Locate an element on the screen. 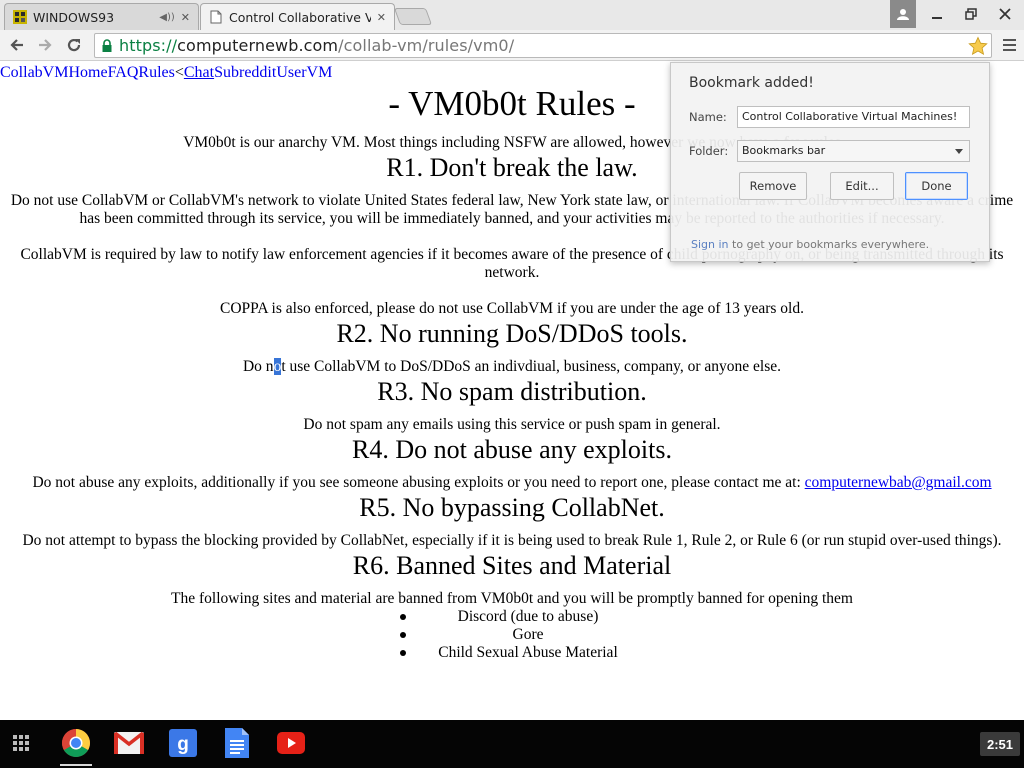 The width and height of the screenshot is (1024, 768). bookmark-name-input: Control Collaborative Virtual Machines! is located at coordinates (853, 117).